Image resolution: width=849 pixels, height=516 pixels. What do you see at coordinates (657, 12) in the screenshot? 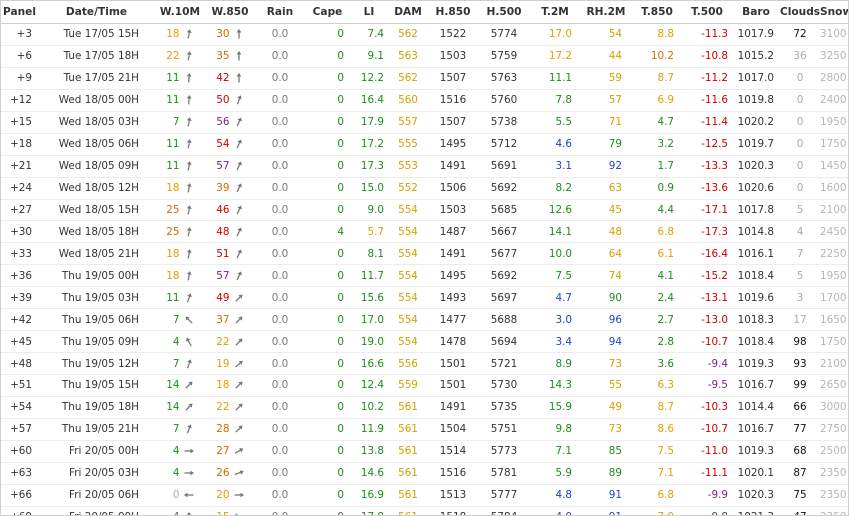
I see `col-header-t850: T.850` at bounding box center [657, 12].